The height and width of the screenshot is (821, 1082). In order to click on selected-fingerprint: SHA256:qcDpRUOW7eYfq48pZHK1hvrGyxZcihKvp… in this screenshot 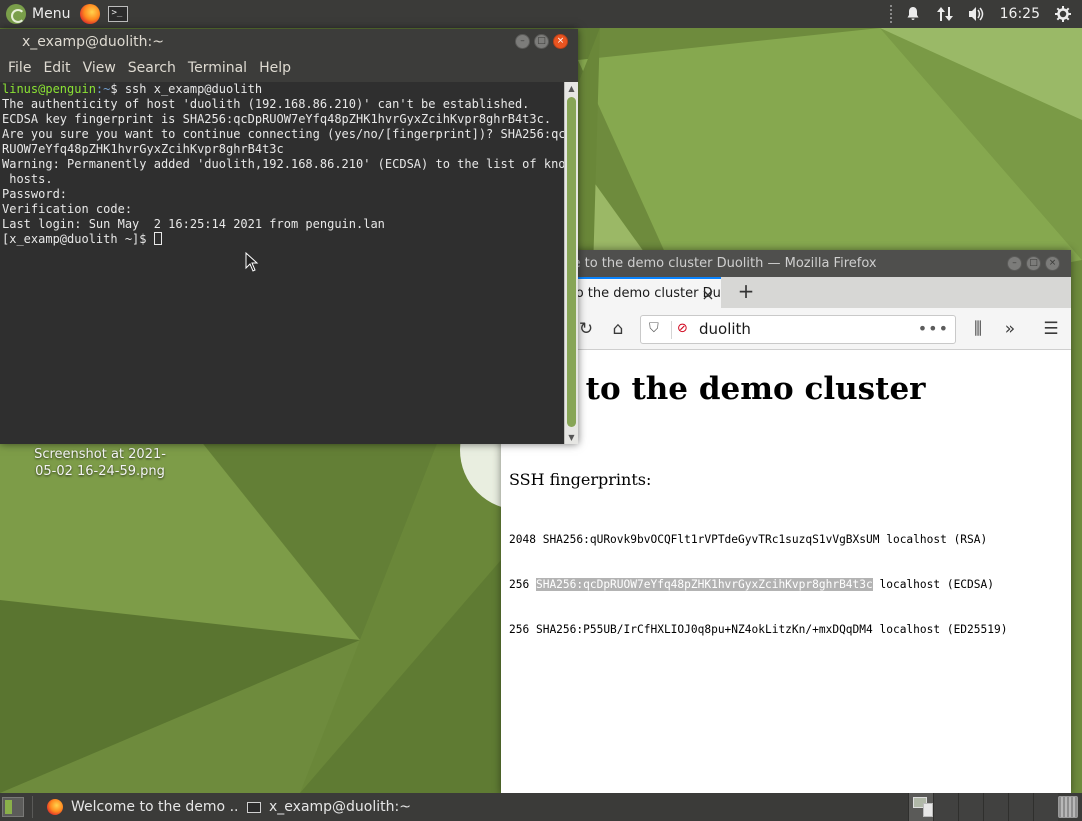, I will do `click(704, 584)`.